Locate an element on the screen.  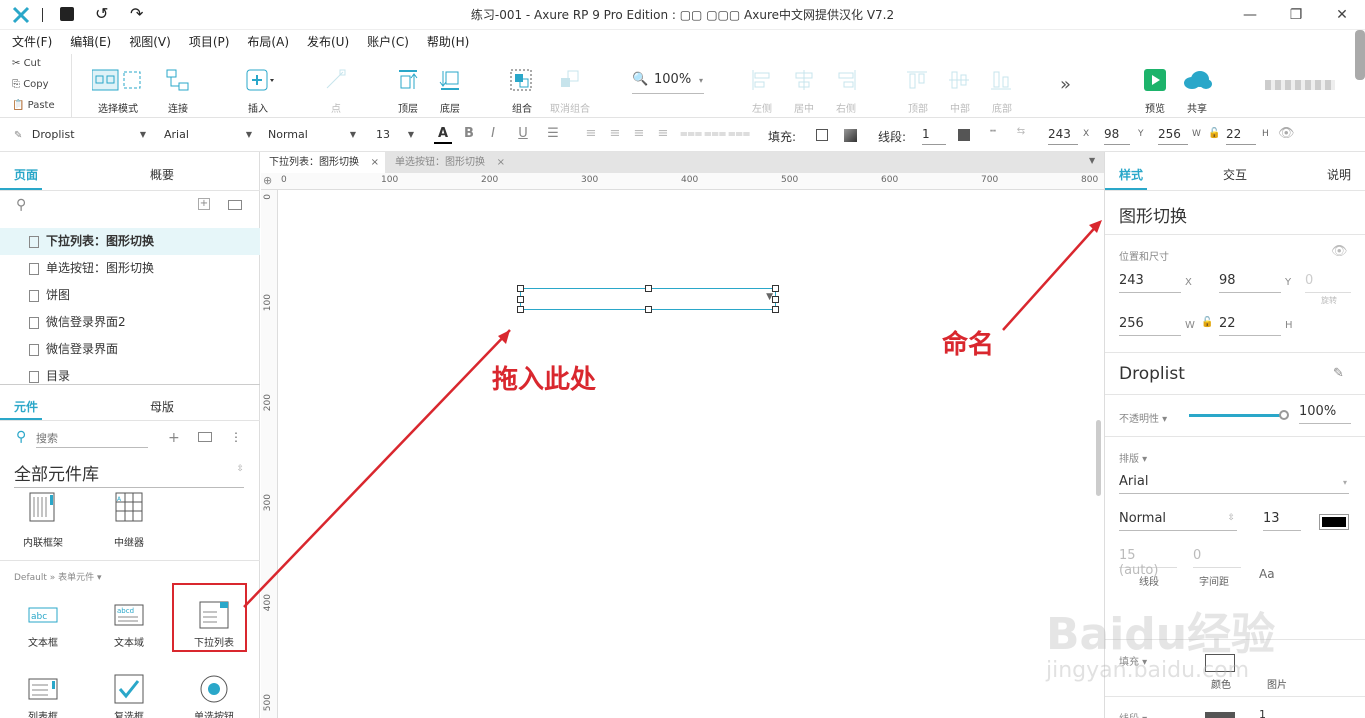
watermark-url: jingyan.baidu.com is located at coordinates (1148, 670).